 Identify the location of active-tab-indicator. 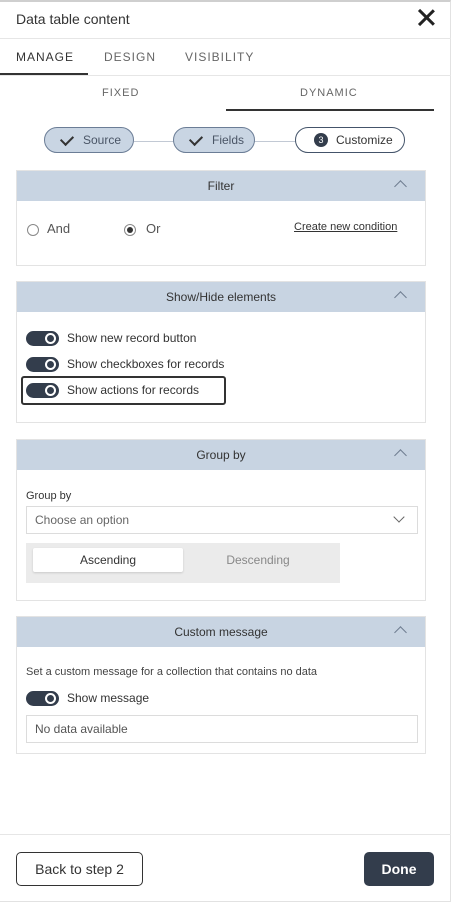
(44, 74).